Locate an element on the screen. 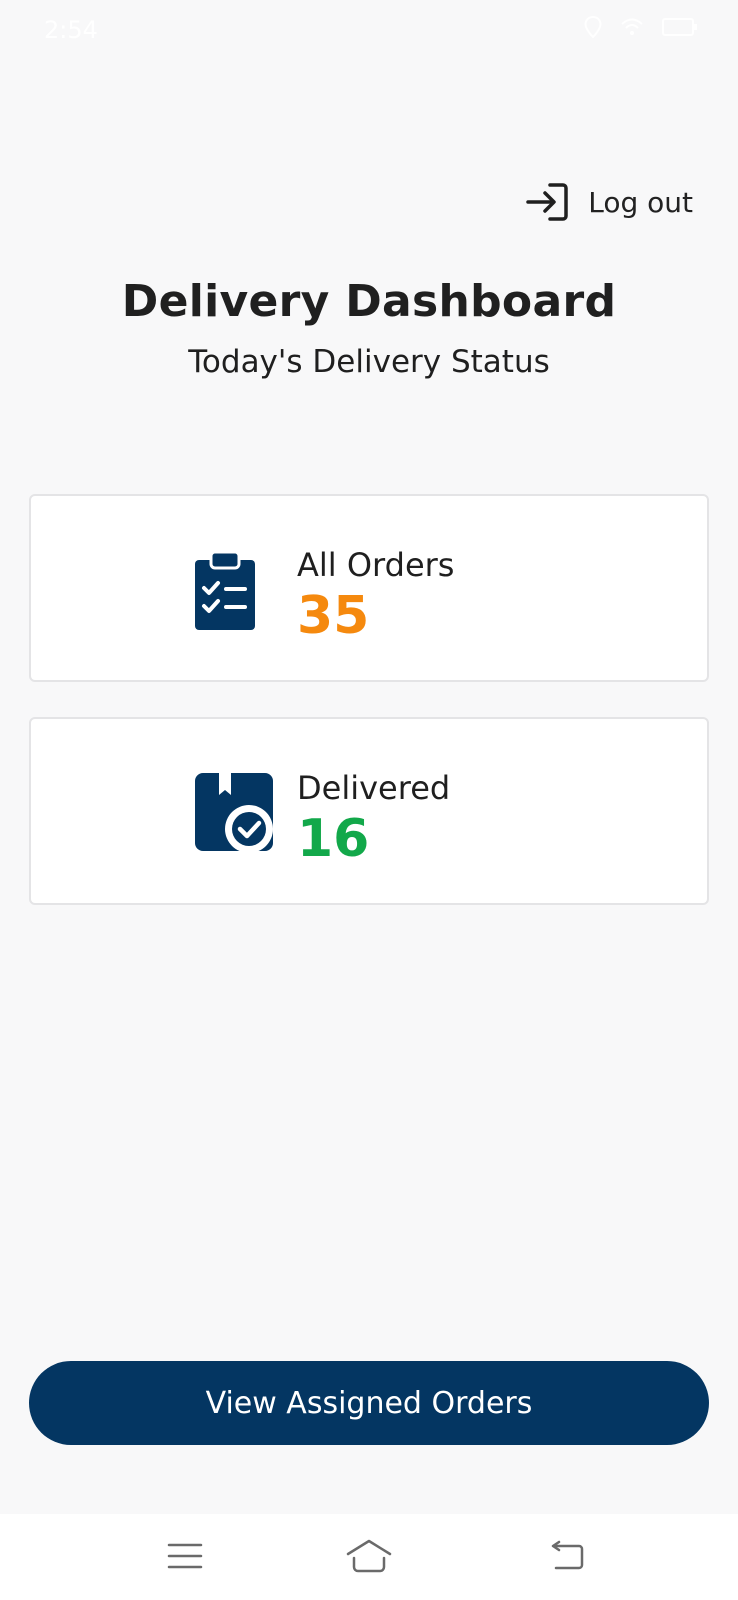 The image size is (738, 1600). all-orders-label: All Orders is located at coordinates (376, 565).